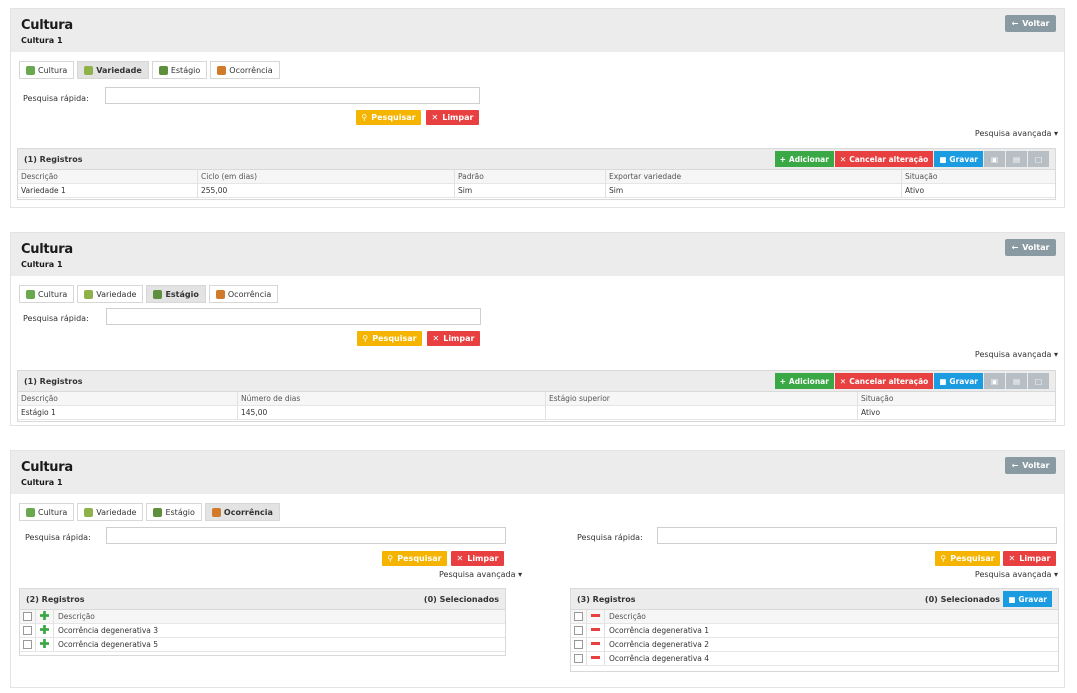 This screenshot has width=1077, height=693. What do you see at coordinates (262, 631) in the screenshot?
I see `list-item: Ocorrência degenerativa 3` at bounding box center [262, 631].